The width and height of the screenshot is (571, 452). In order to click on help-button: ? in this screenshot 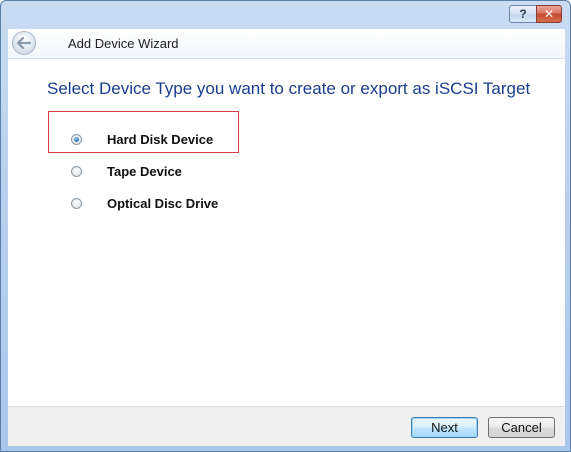, I will do `click(523, 14)`.